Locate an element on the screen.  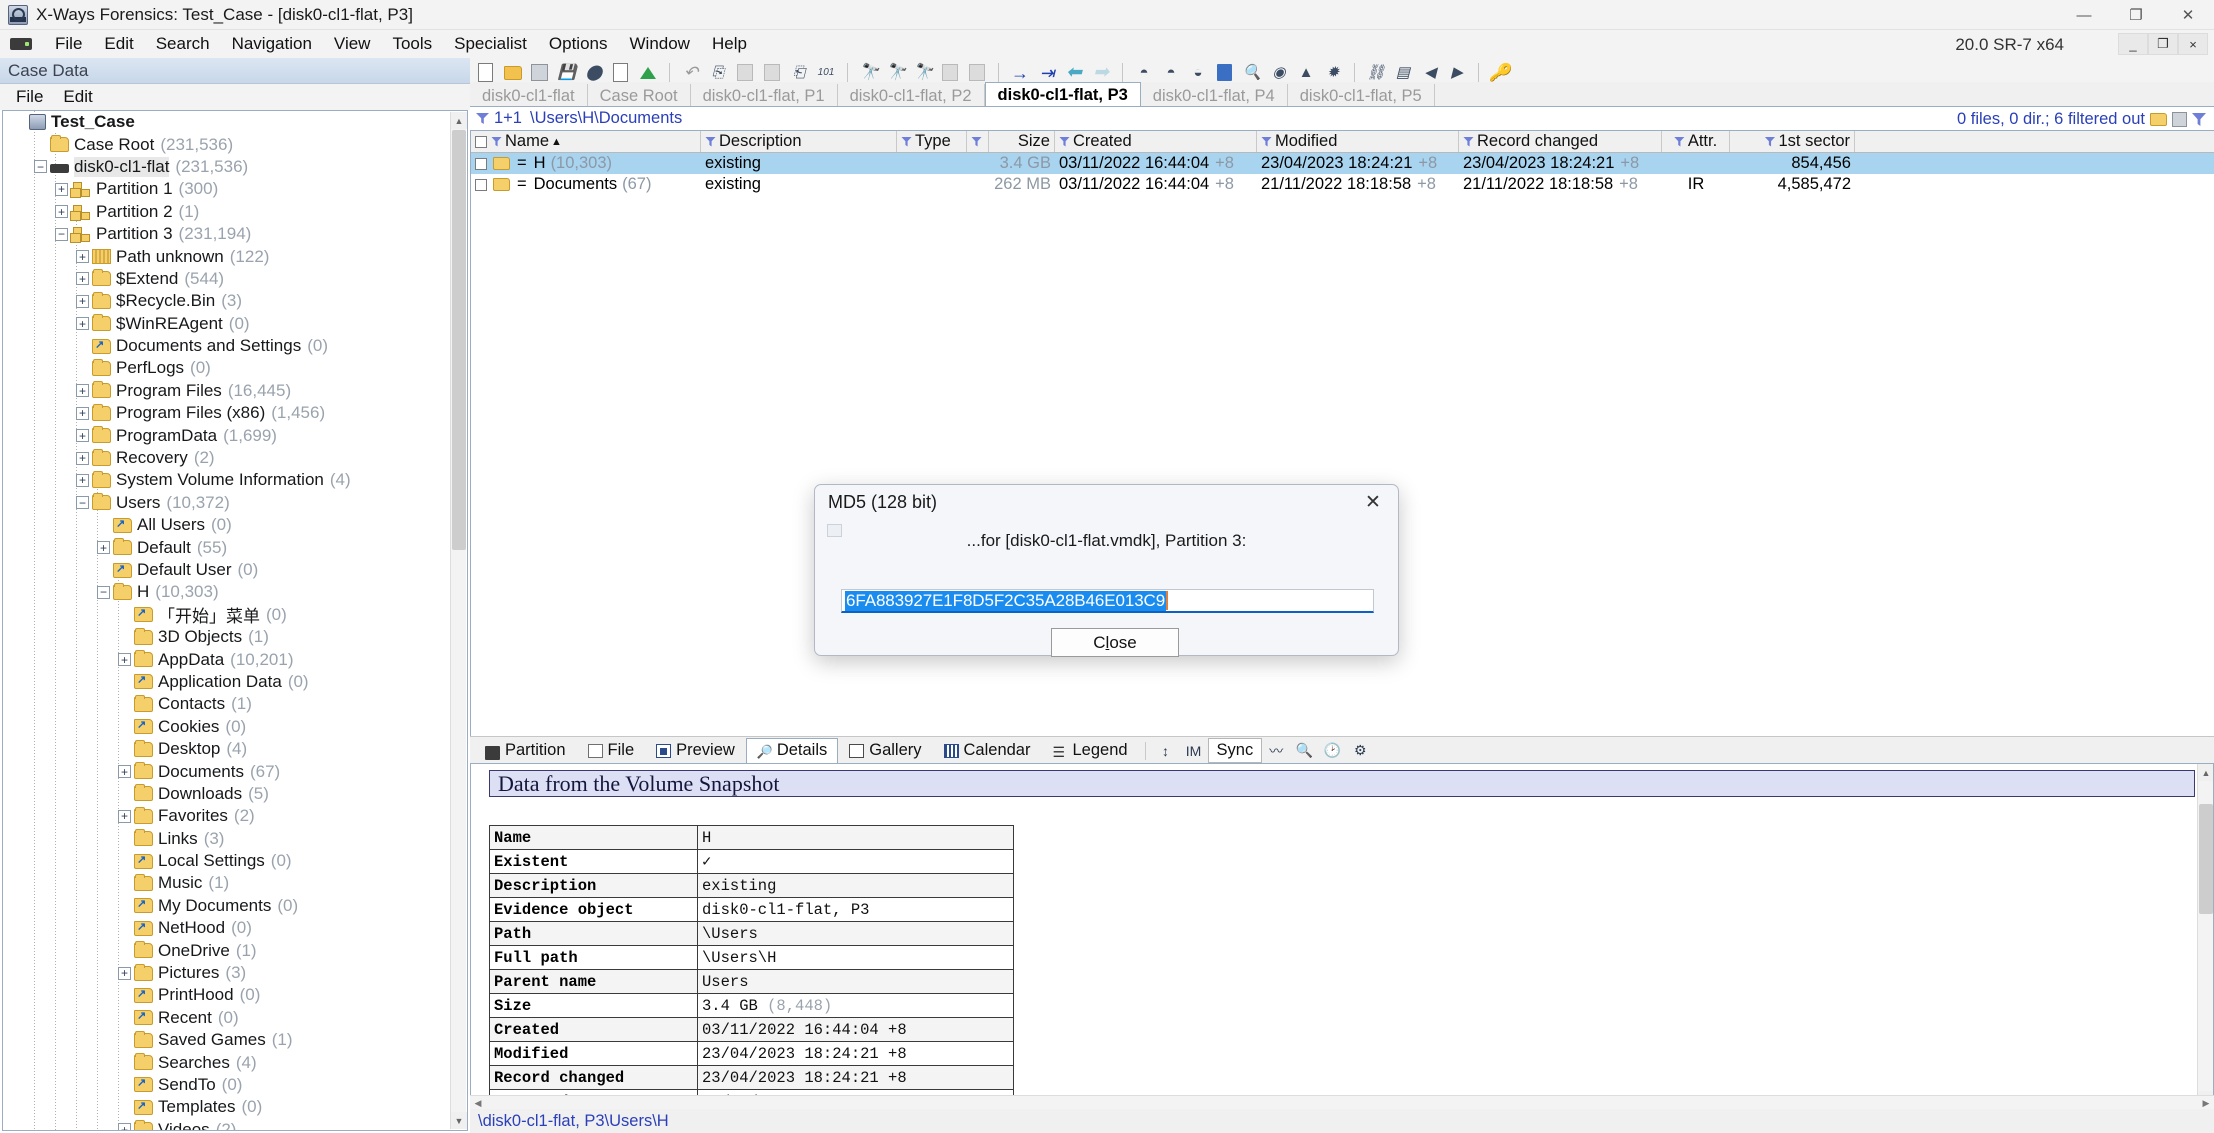
dialog-title: MD5 (128 bit) is located at coordinates (883, 501).